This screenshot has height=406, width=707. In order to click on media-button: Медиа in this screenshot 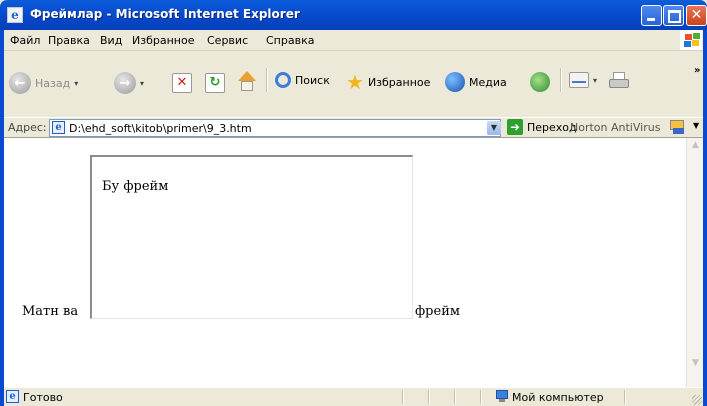, I will do `click(476, 82)`.